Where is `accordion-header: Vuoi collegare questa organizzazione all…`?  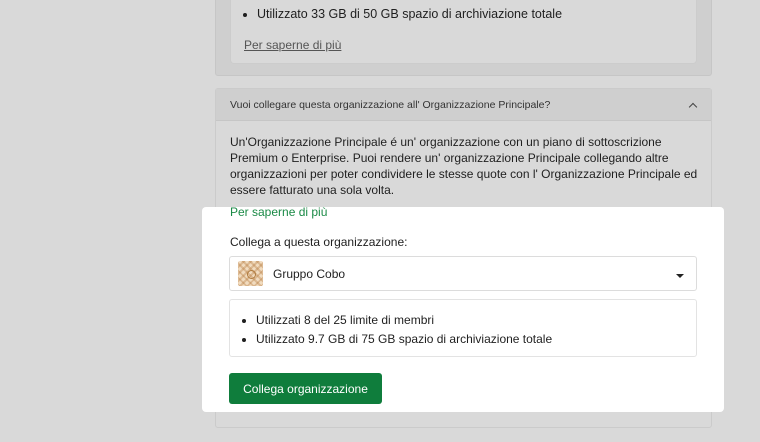 accordion-header: Vuoi collegare questa organizzazione all… is located at coordinates (463, 105).